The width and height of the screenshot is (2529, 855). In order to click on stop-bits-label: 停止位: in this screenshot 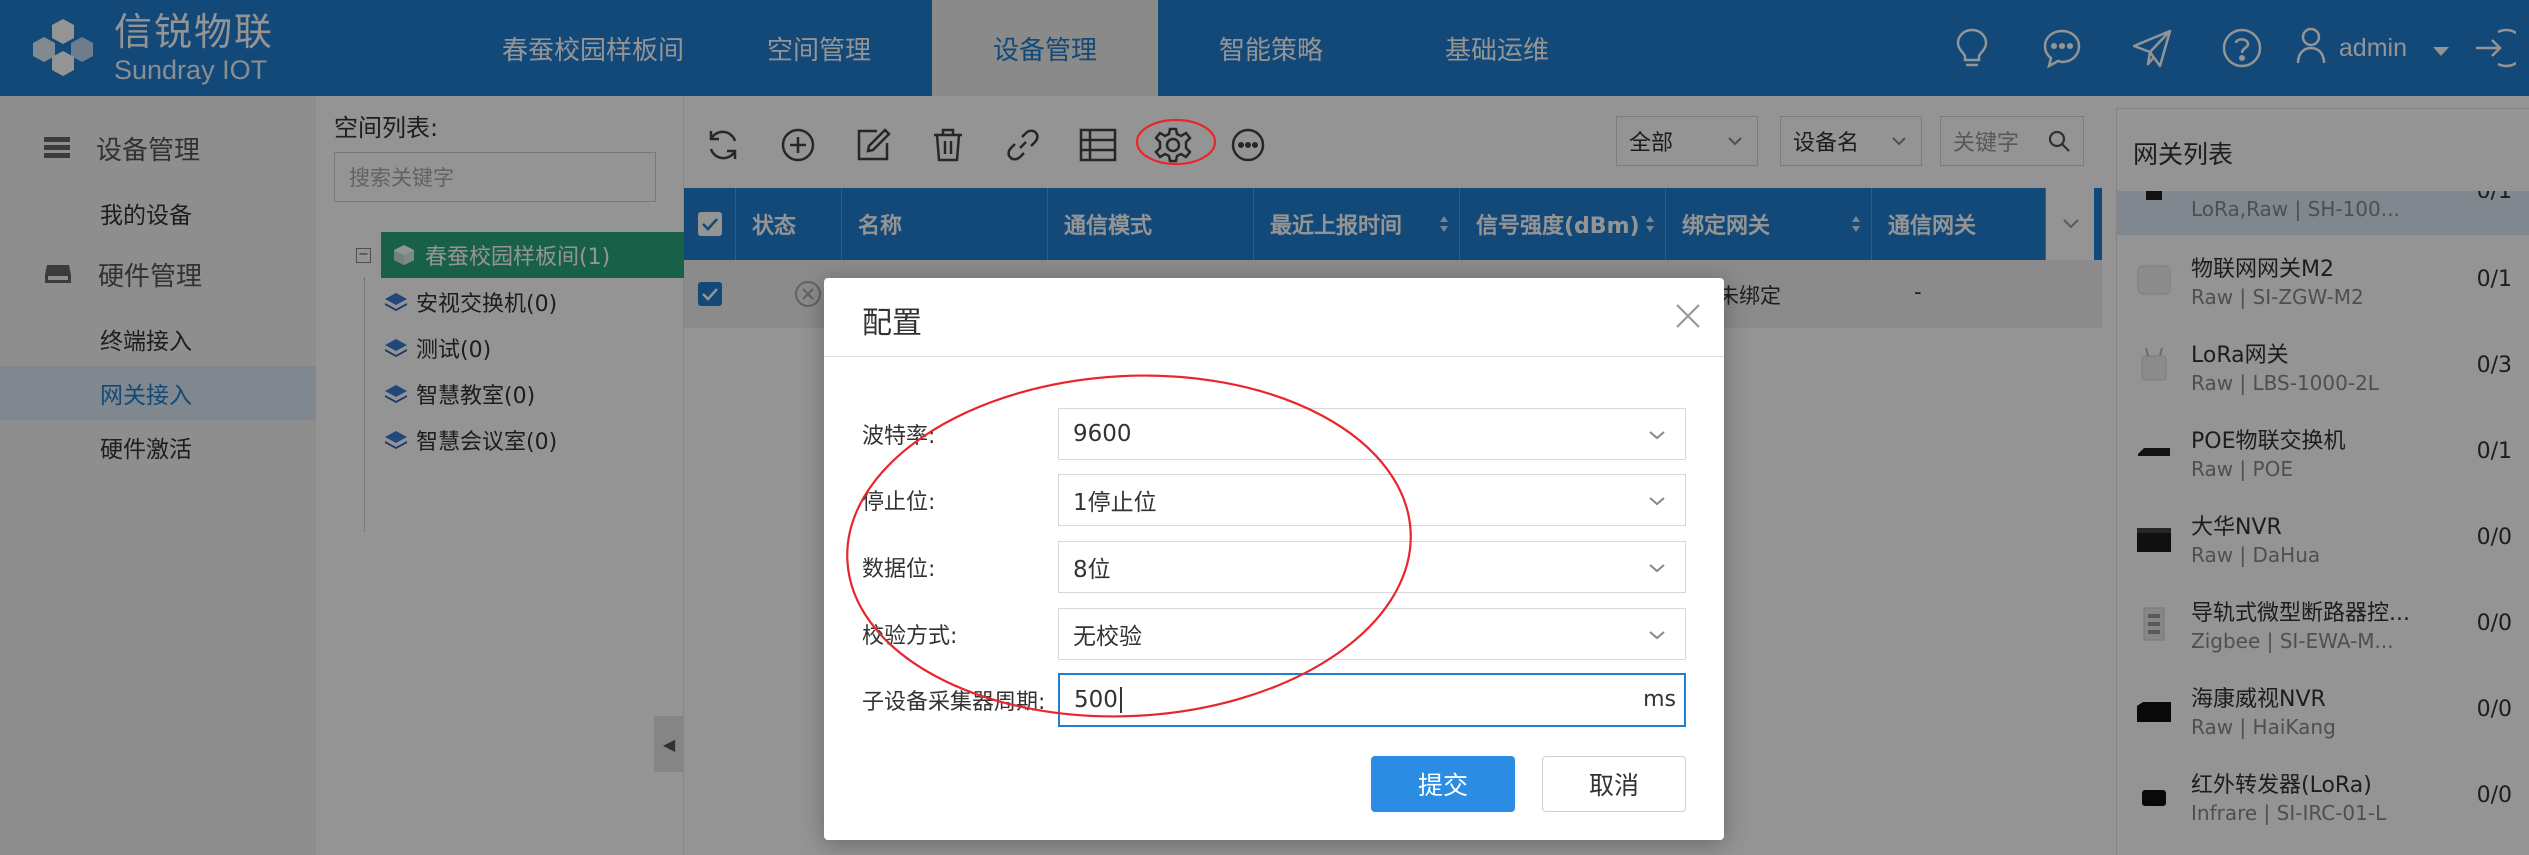, I will do `click(899, 502)`.